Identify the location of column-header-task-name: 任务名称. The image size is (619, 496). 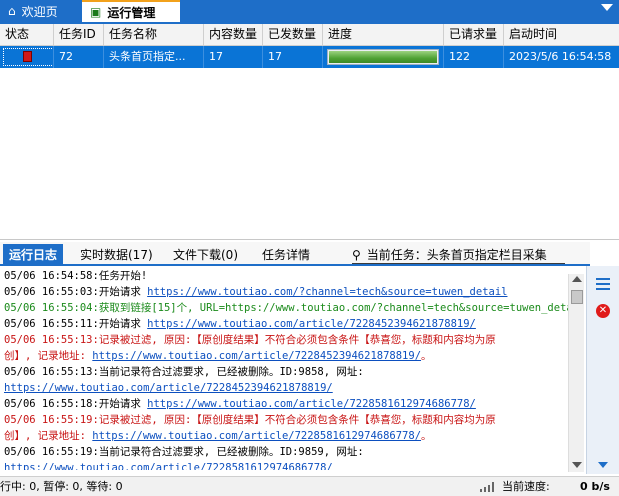
(154, 35).